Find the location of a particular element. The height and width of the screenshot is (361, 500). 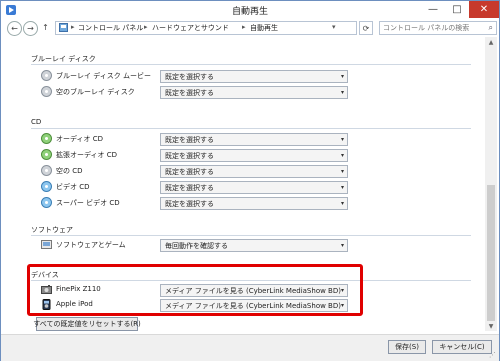

vertical-scrollbar: ▲ ▼ is located at coordinates (491, 184).